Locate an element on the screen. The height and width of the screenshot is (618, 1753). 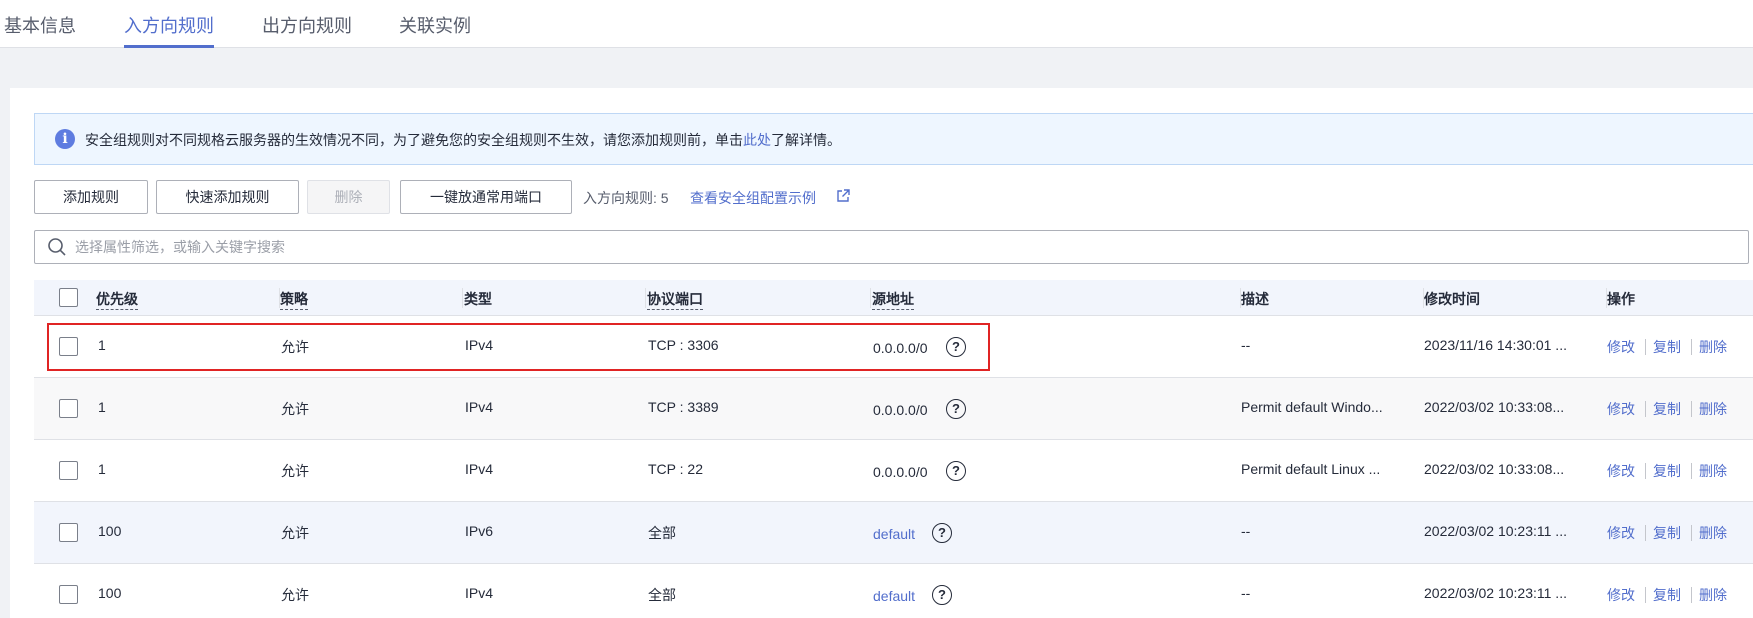
select-all-checkbox is located at coordinates (68, 297).